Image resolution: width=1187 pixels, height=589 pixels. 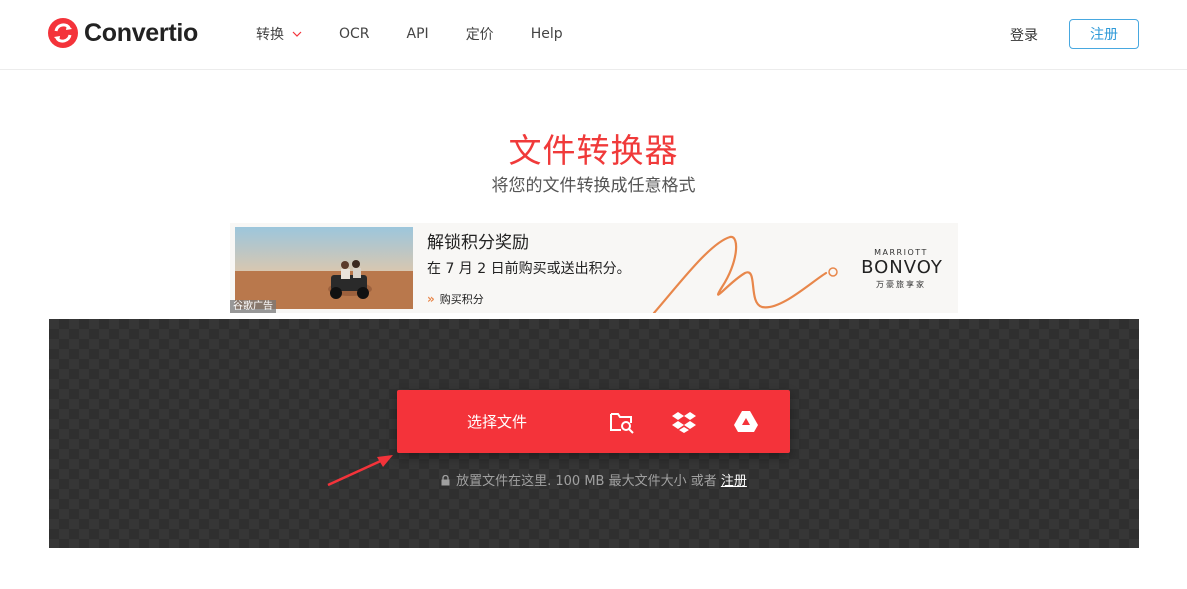 I want to click on lock-icon, so click(x=445, y=480).